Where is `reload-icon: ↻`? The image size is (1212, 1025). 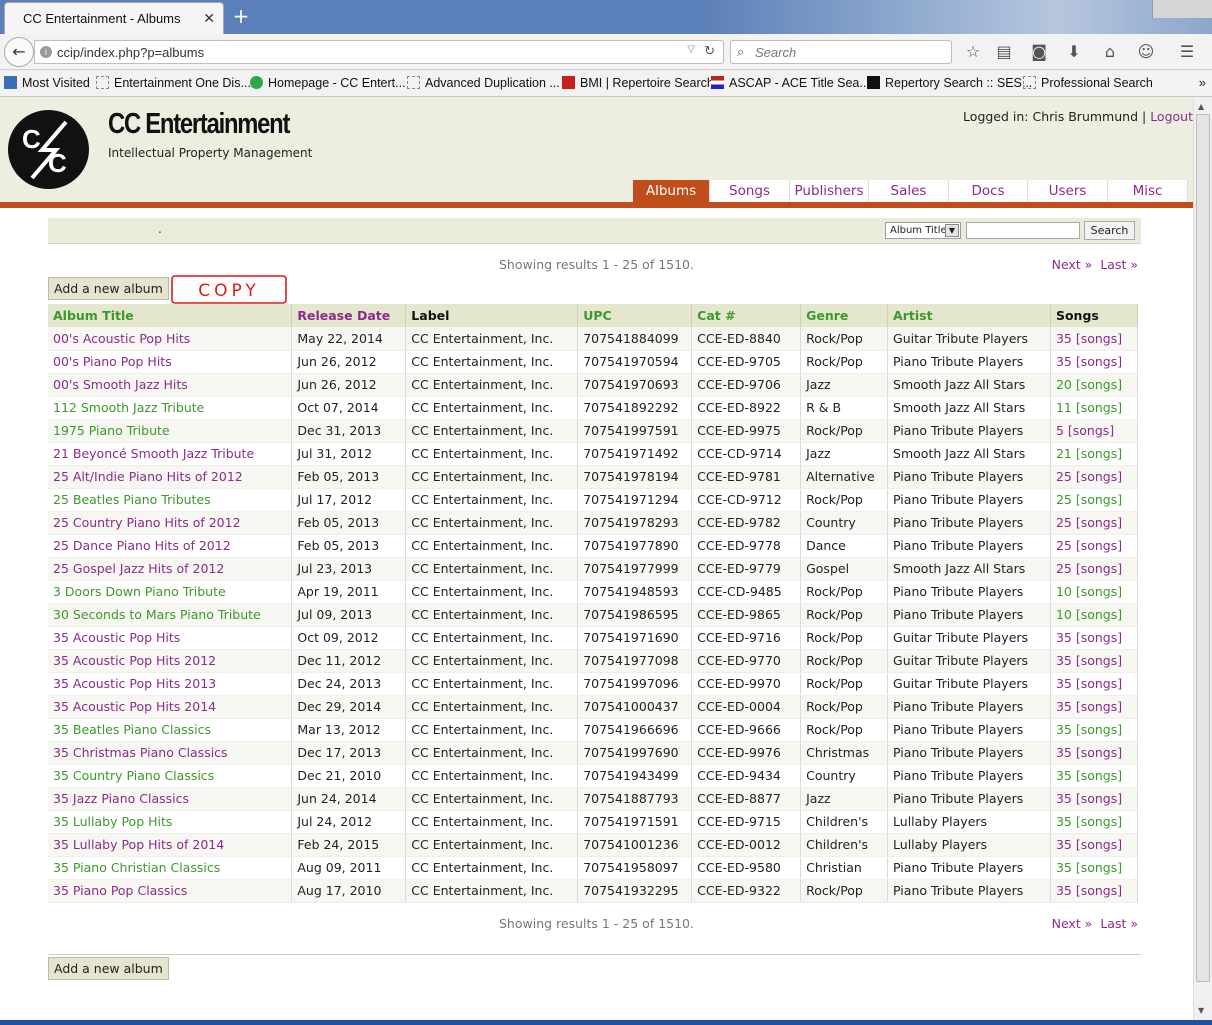 reload-icon: ↻ is located at coordinates (709, 51).